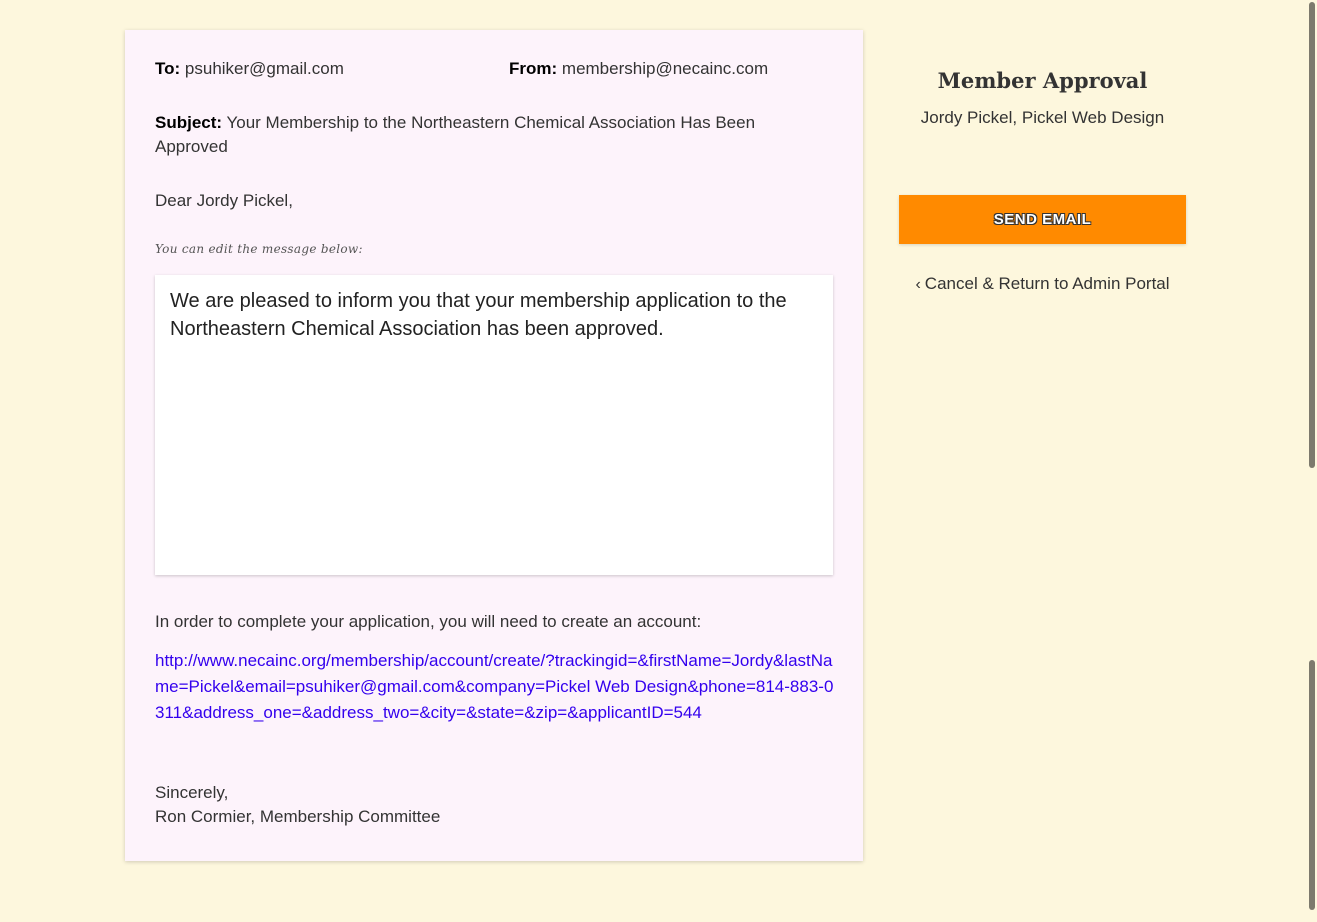 Image resolution: width=1317 pixels, height=922 pixels. I want to click on closing: Sincerely,, so click(192, 792).